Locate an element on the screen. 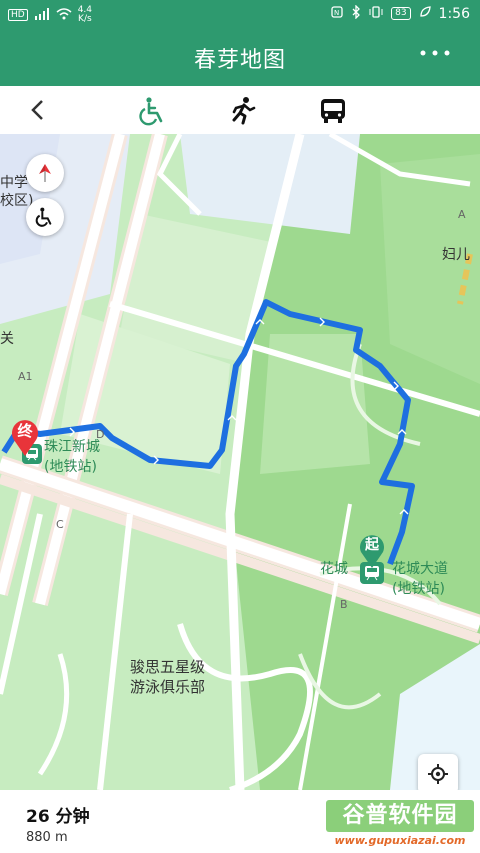 This screenshot has width=480, height=853. locate-icon is located at coordinates (438, 774).